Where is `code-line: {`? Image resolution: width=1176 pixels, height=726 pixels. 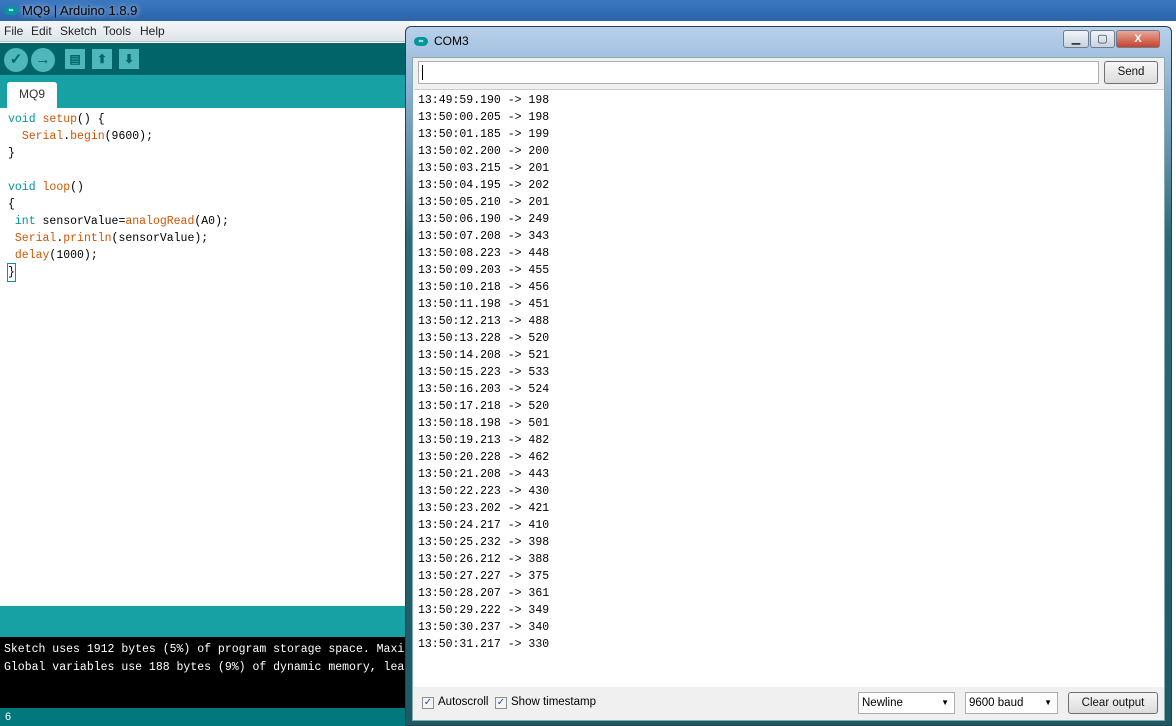
code-line: { is located at coordinates (11, 204).